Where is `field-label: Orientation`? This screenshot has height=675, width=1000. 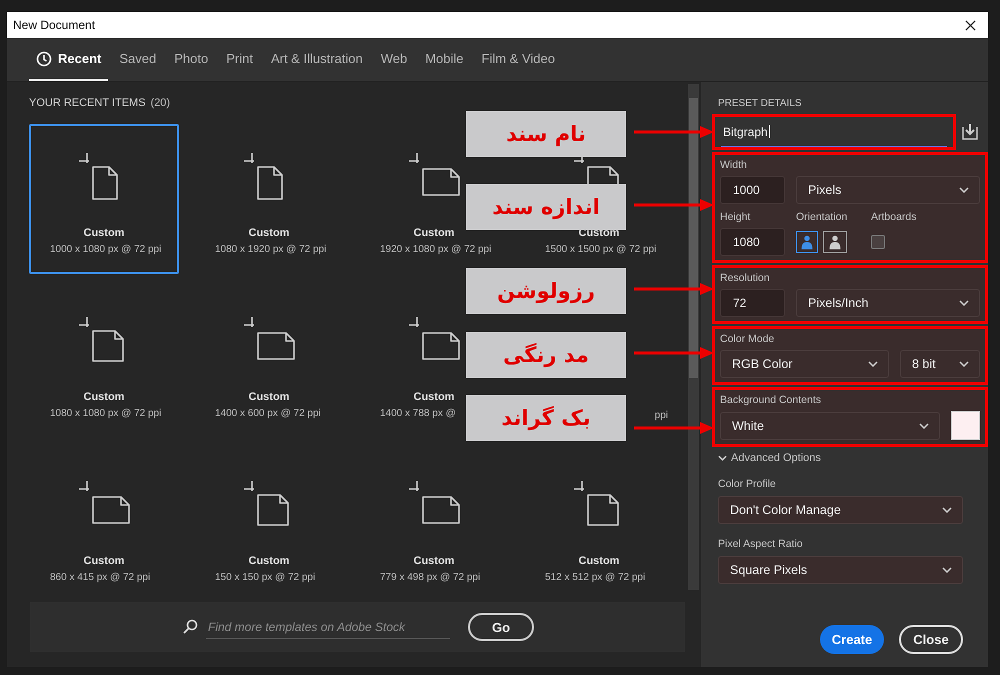 field-label: Orientation is located at coordinates (822, 217).